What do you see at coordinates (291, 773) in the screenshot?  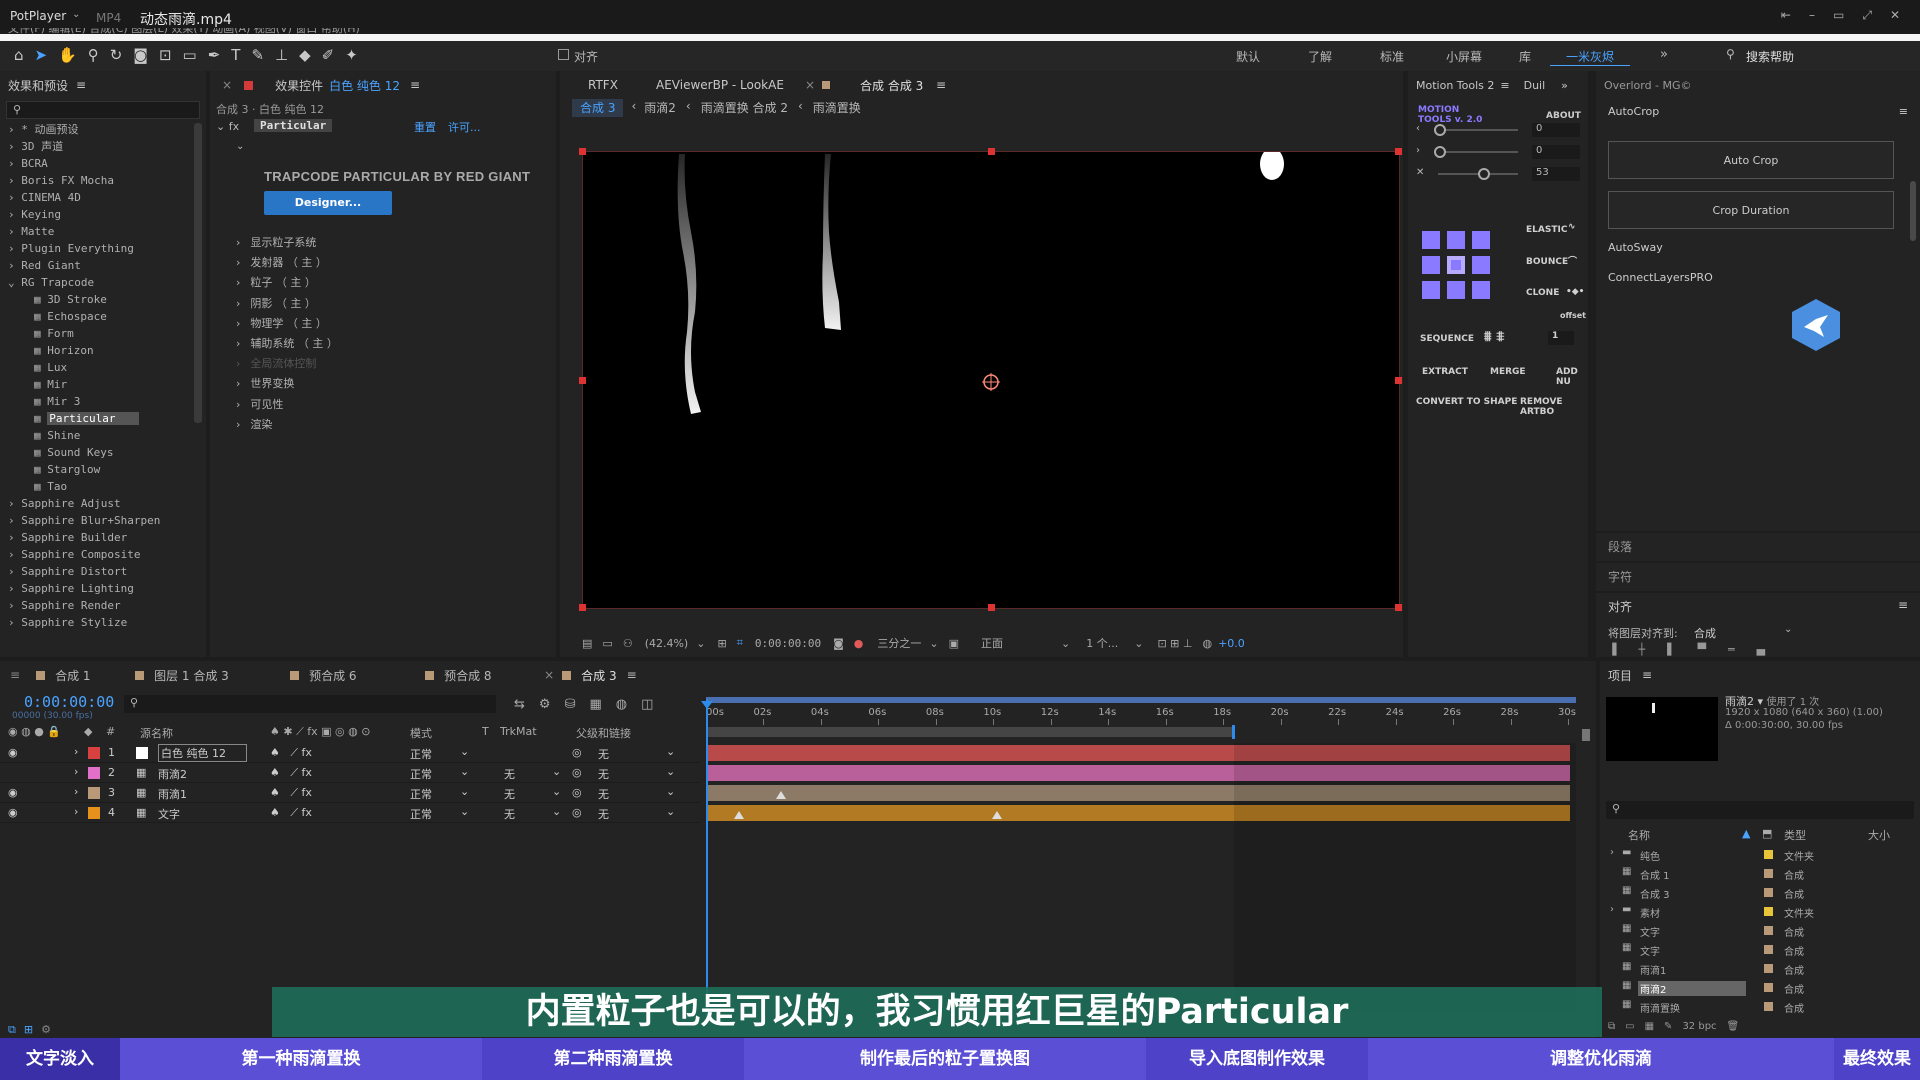 I see `layer-switches: ♠ ⟋ fx` at bounding box center [291, 773].